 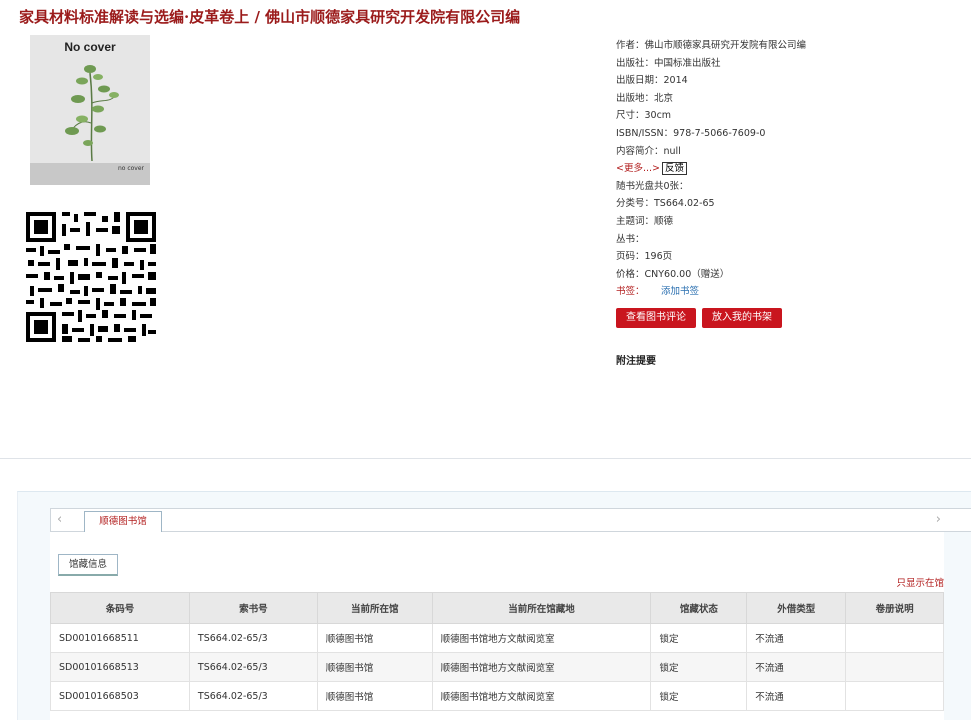 I want to click on tab-shunde-library: 顺德图书馆, so click(x=123, y=522).